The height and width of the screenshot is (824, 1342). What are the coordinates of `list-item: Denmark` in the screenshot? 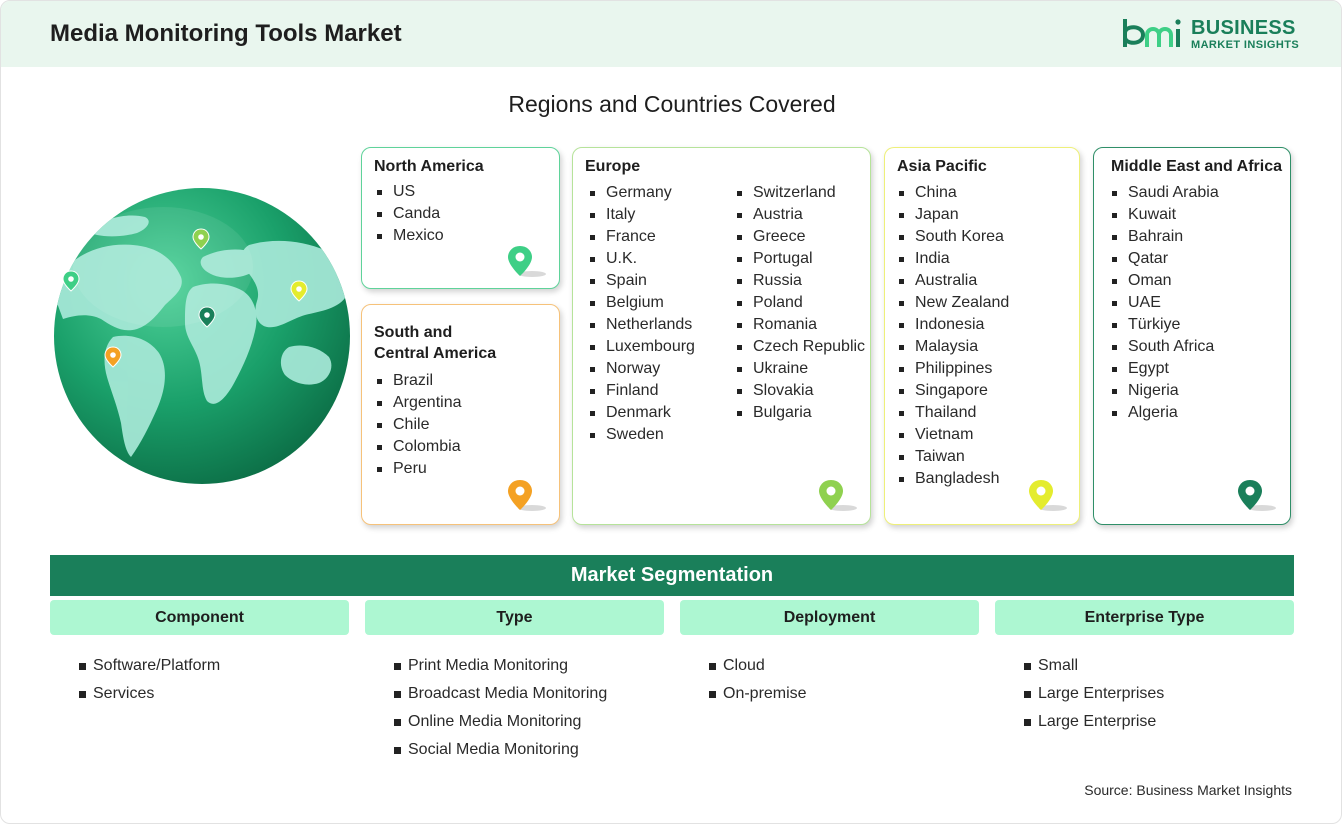 It's located at (642, 413).